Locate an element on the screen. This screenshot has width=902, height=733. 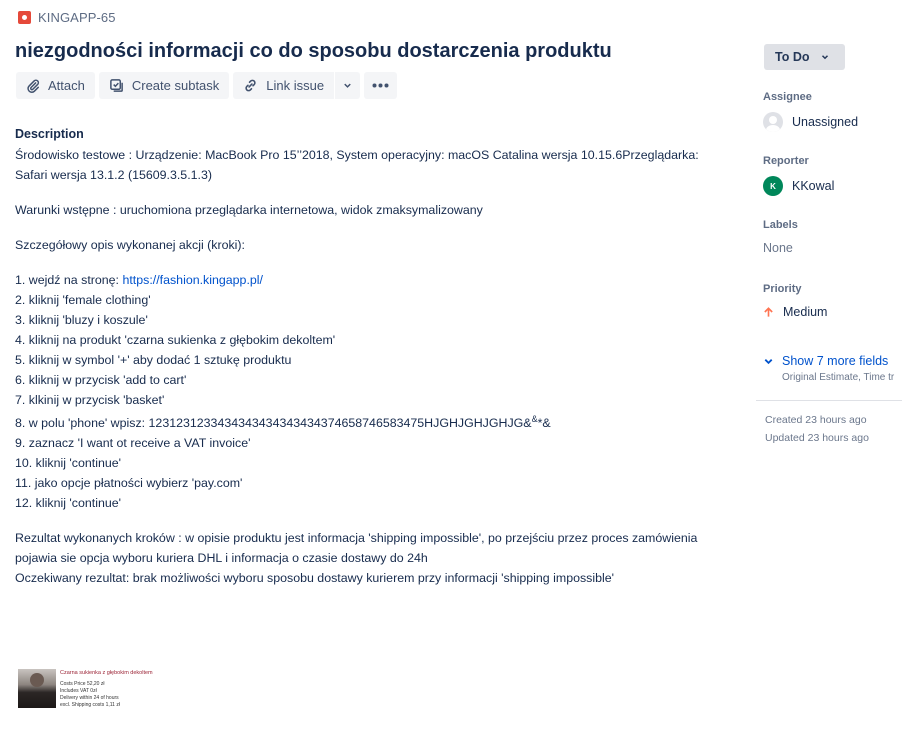
create-subtask-button: Create subtask is located at coordinates (164, 85).